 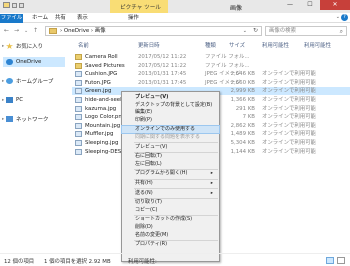 What do you see at coordinates (306, 31) in the screenshot?
I see `search-input: 画像の検索 ⌕` at bounding box center [306, 31].